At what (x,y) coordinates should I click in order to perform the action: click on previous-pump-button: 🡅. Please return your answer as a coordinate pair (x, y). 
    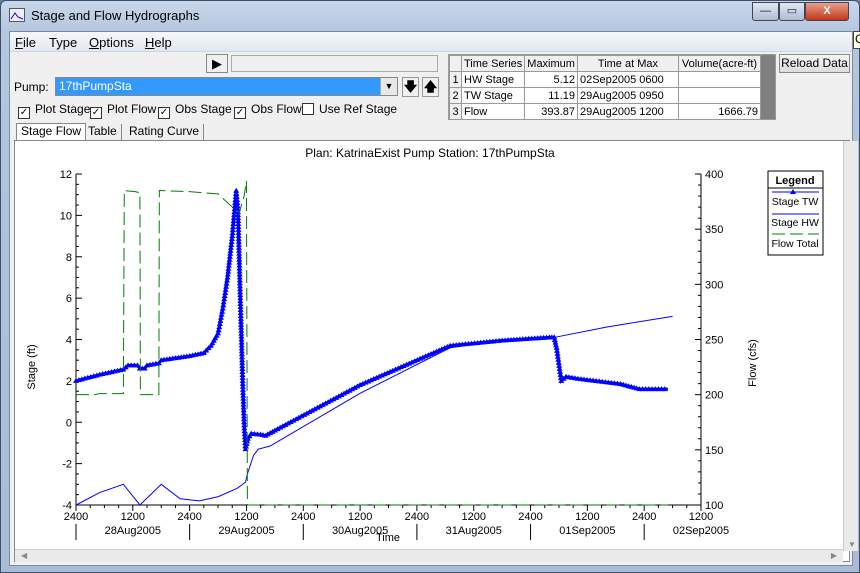
    Looking at the image, I should click on (430, 87).